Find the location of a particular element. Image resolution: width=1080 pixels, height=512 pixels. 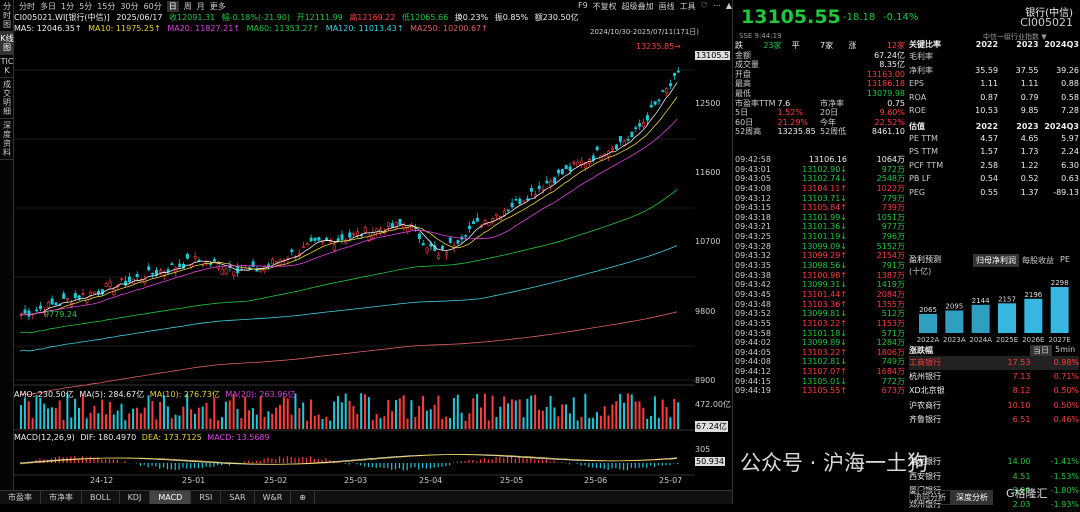

rank-row: 浦发银行14.00-1.41% is located at coordinates (994, 462).